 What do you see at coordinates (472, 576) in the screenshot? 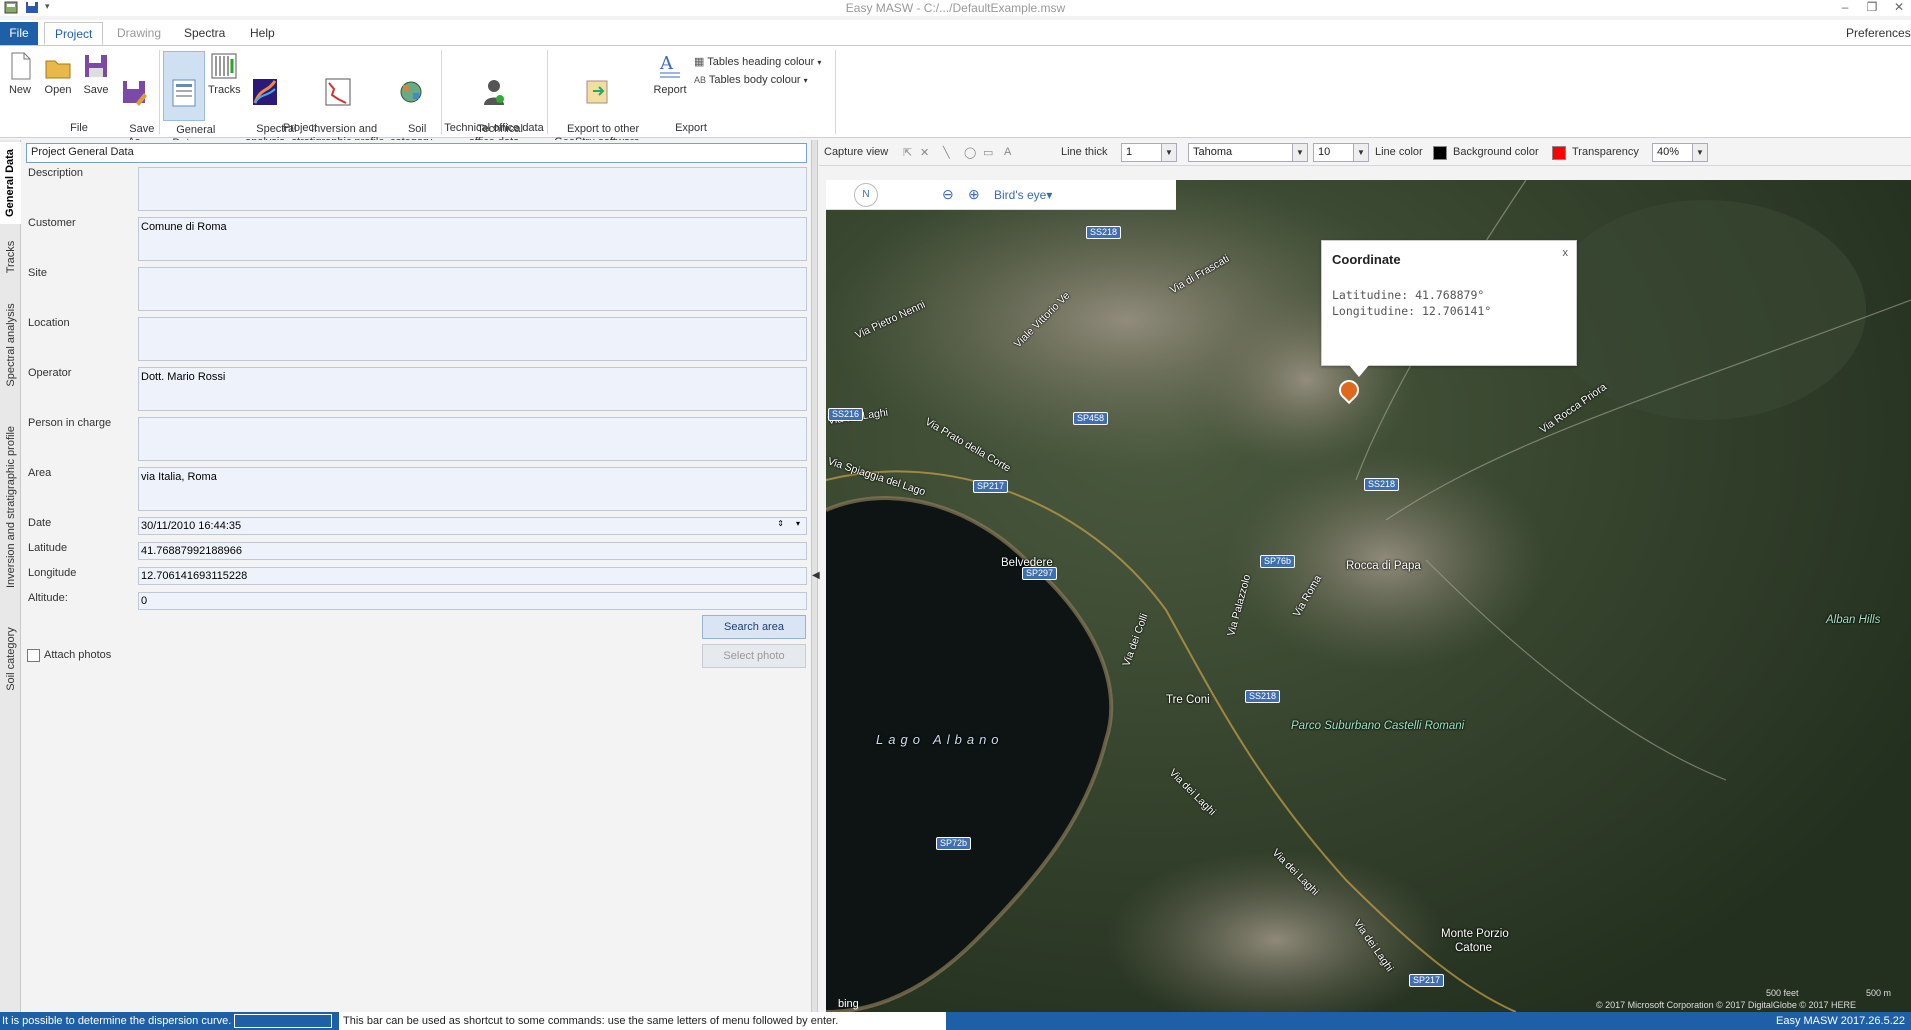
I see `longitude-field: 12.706141693115228` at bounding box center [472, 576].